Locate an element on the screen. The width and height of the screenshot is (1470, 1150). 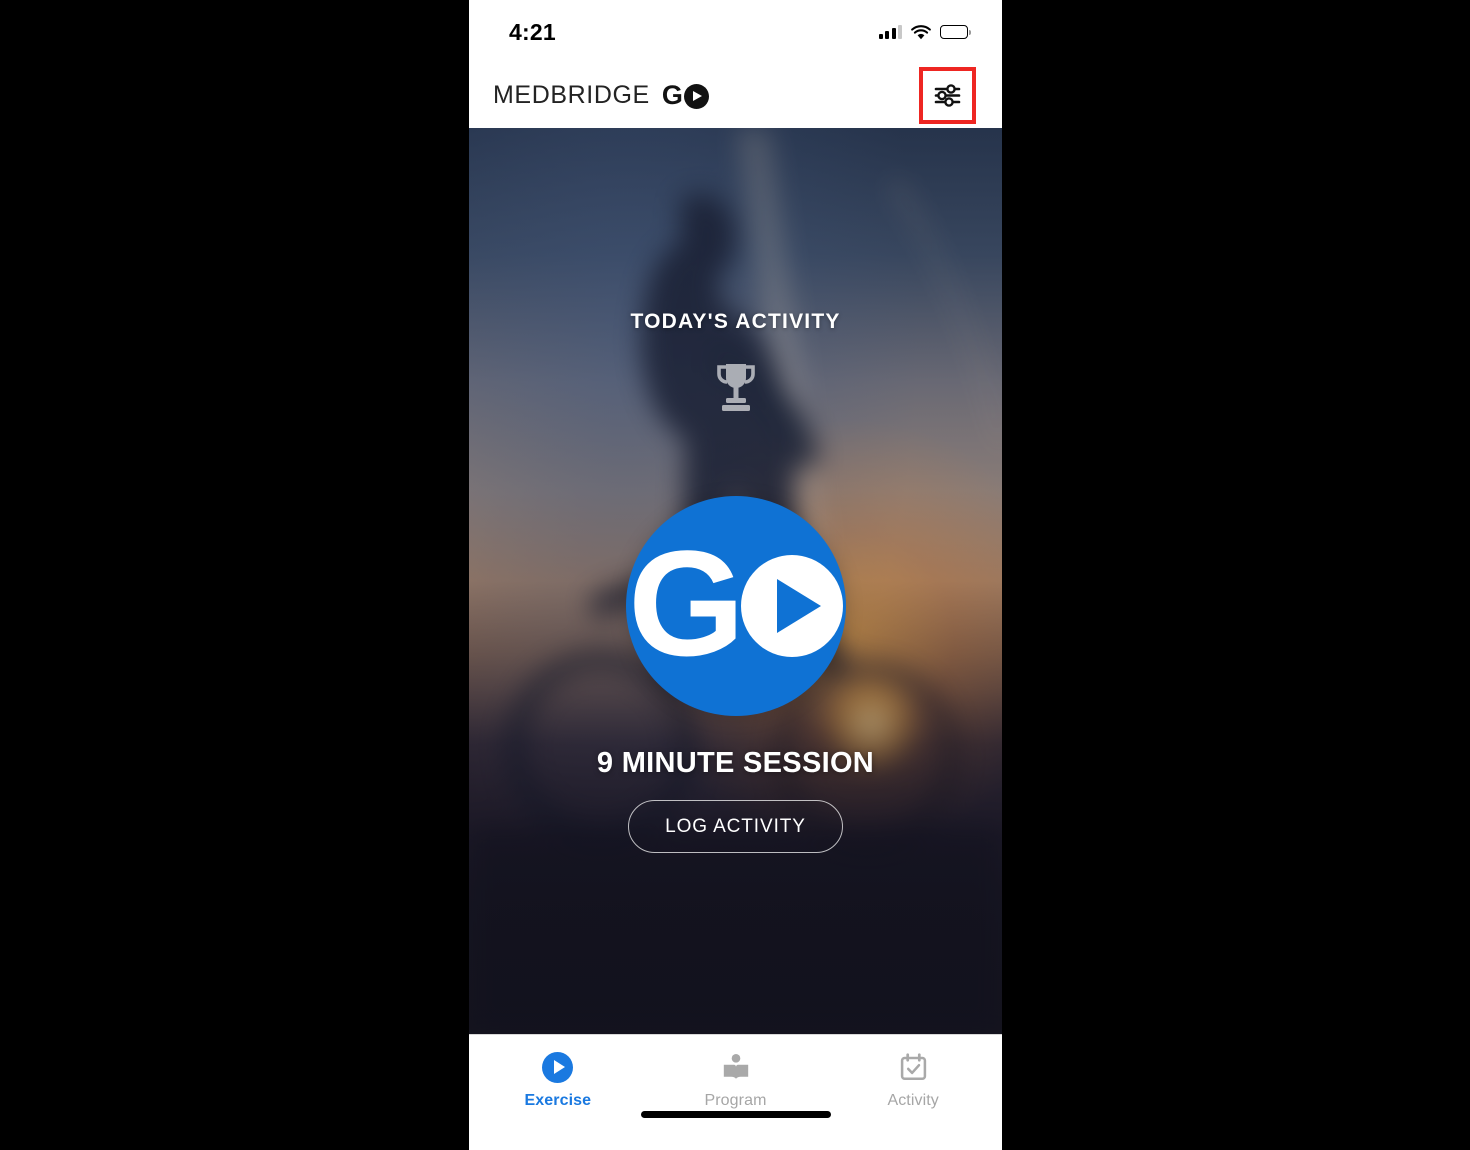
book-person-icon is located at coordinates (736, 1067).